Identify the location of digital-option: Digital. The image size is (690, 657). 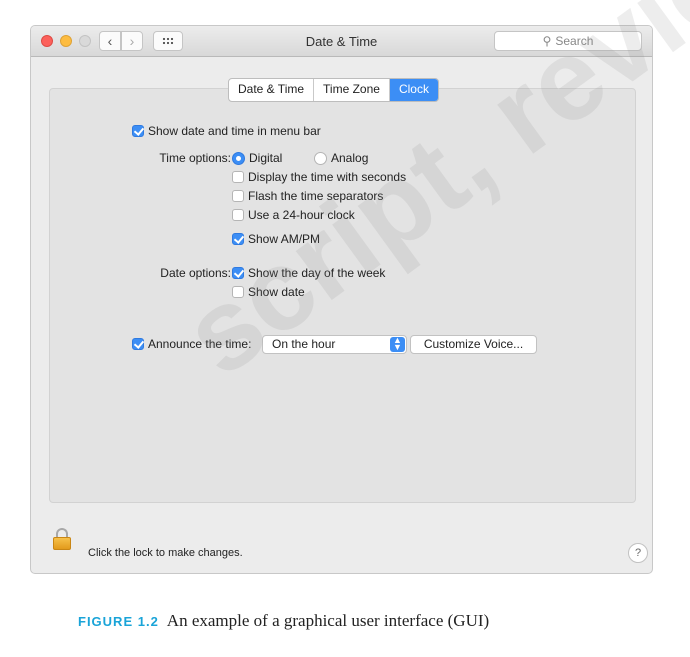
(257, 158).